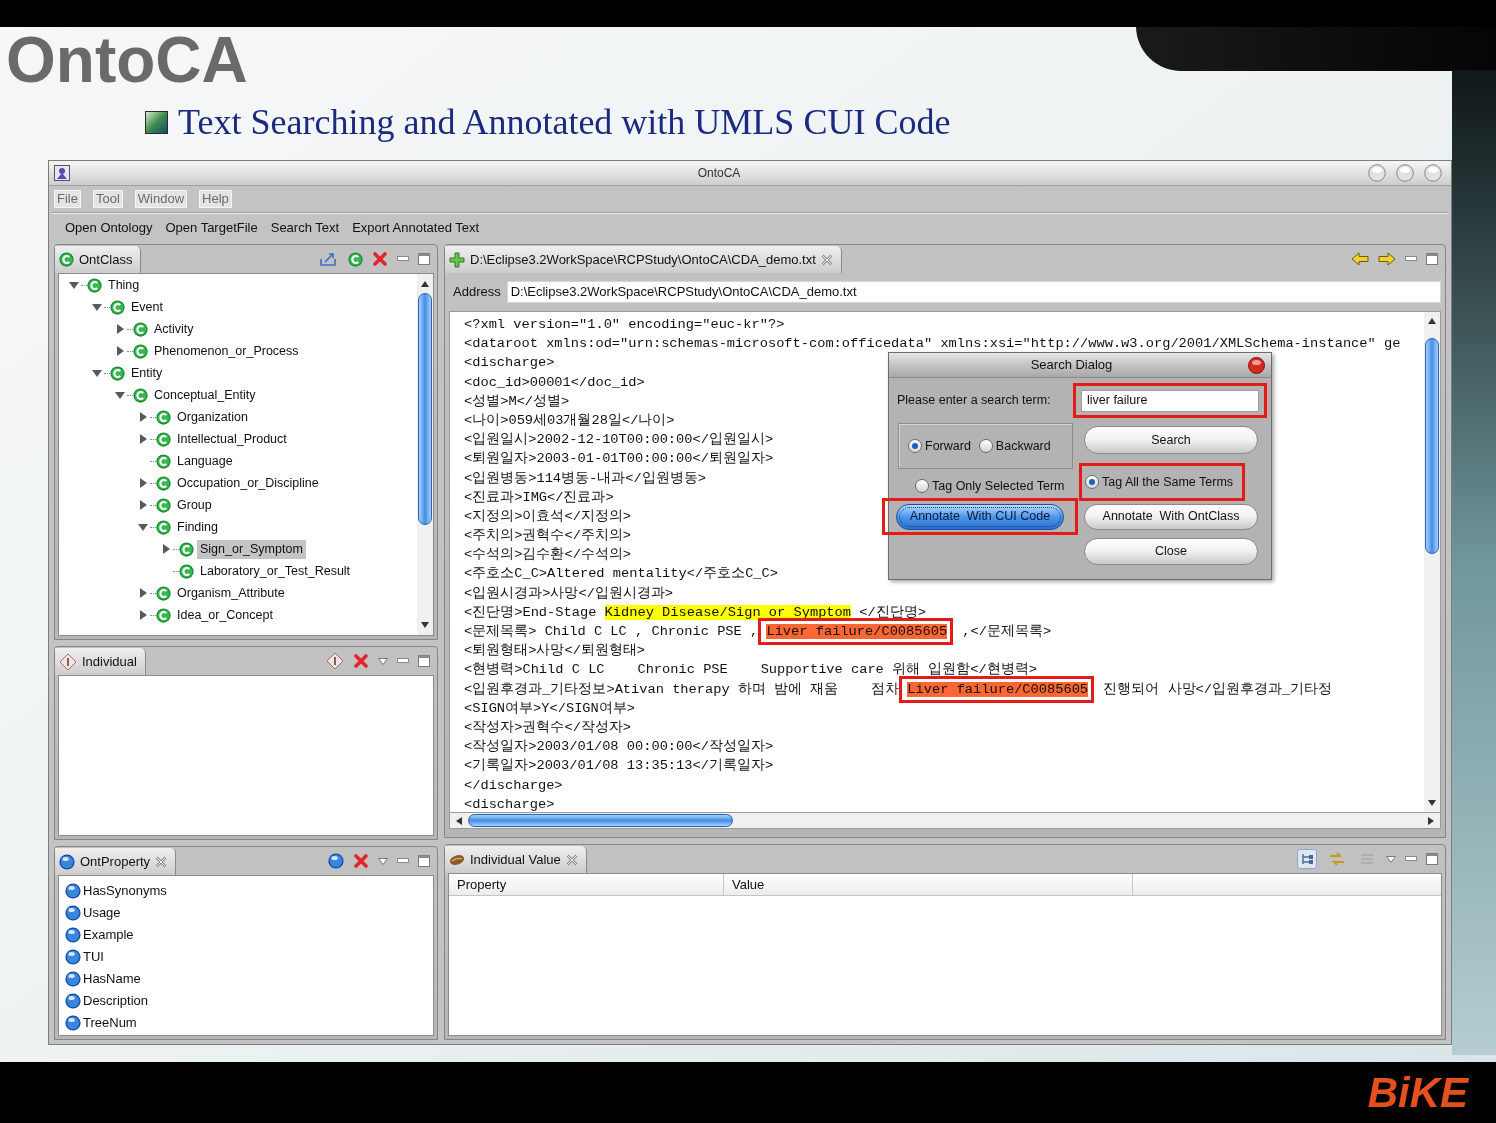  What do you see at coordinates (116, 1001) in the screenshot?
I see `list-item: Description` at bounding box center [116, 1001].